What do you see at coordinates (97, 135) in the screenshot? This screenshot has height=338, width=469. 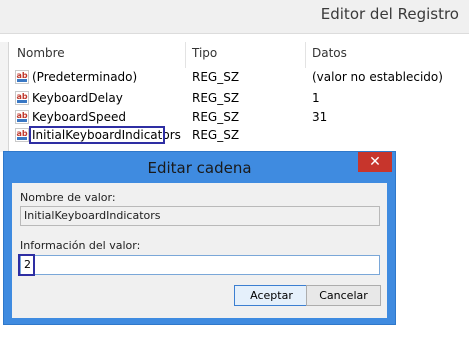 I see `selection-highlight-box` at bounding box center [97, 135].